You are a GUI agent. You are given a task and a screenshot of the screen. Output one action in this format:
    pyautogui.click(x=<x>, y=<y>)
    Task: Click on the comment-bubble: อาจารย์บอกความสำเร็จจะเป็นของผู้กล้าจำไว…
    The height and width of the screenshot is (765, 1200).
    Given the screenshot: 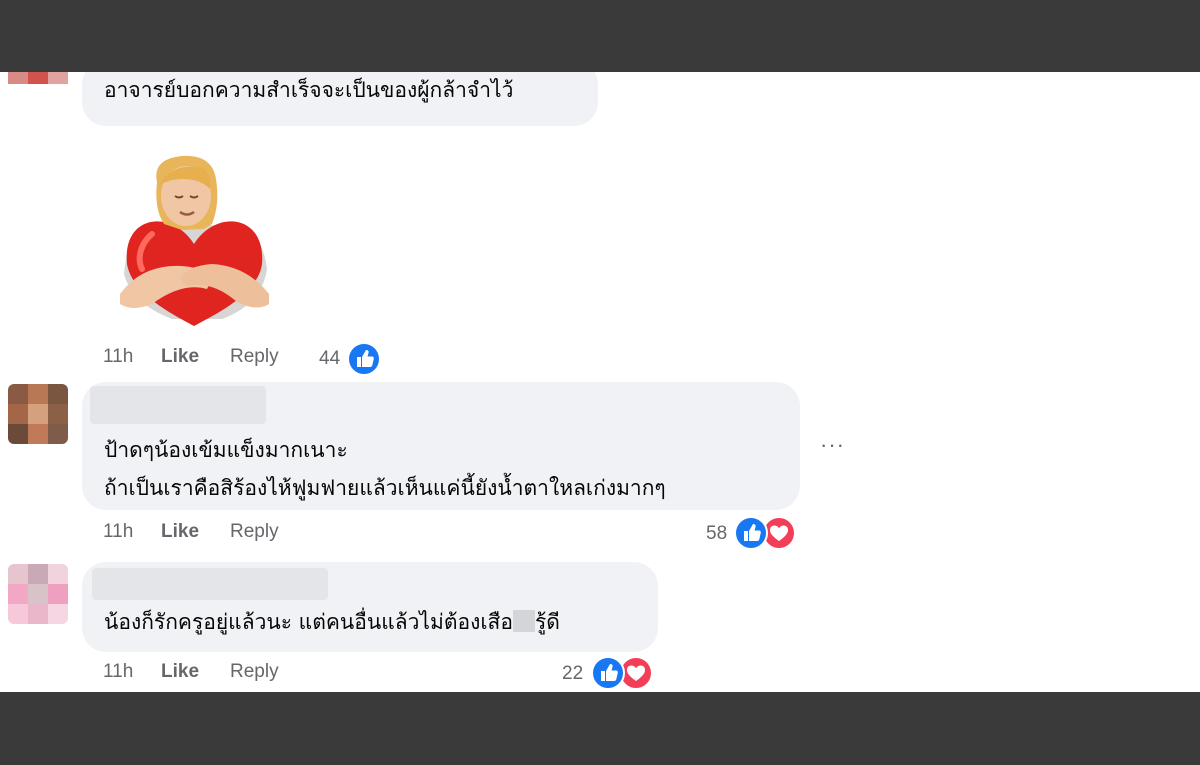 What is the action you would take?
    pyautogui.click(x=340, y=99)
    